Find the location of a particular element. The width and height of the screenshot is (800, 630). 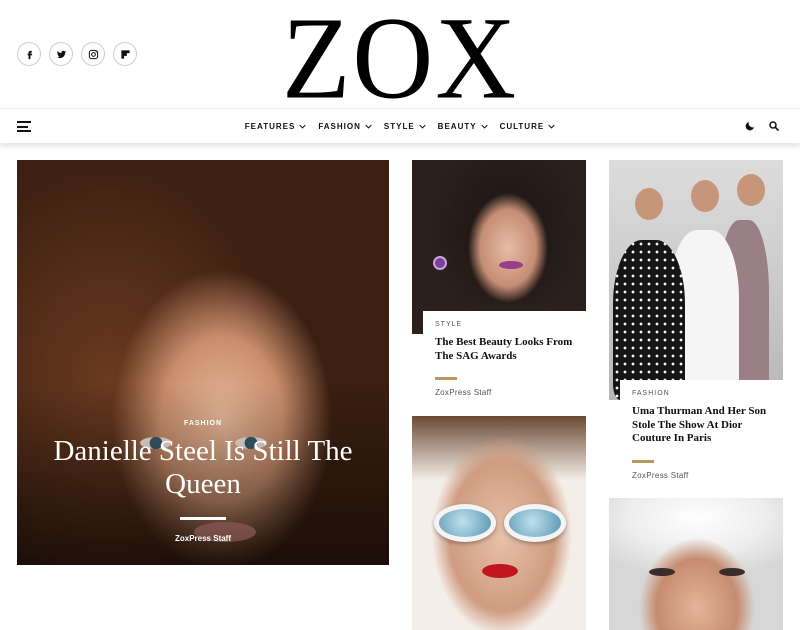

model-figure is located at coordinates (649, 320).